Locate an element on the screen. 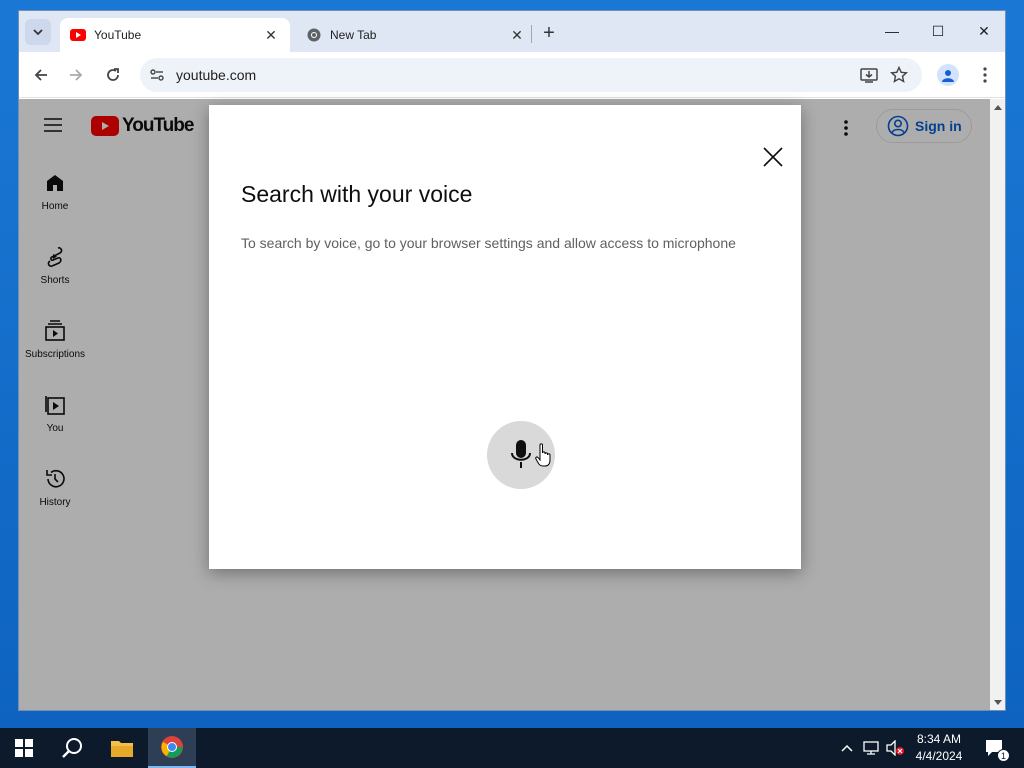 The width and height of the screenshot is (1024, 768). address-bar: youtube.com is located at coordinates (531, 75).